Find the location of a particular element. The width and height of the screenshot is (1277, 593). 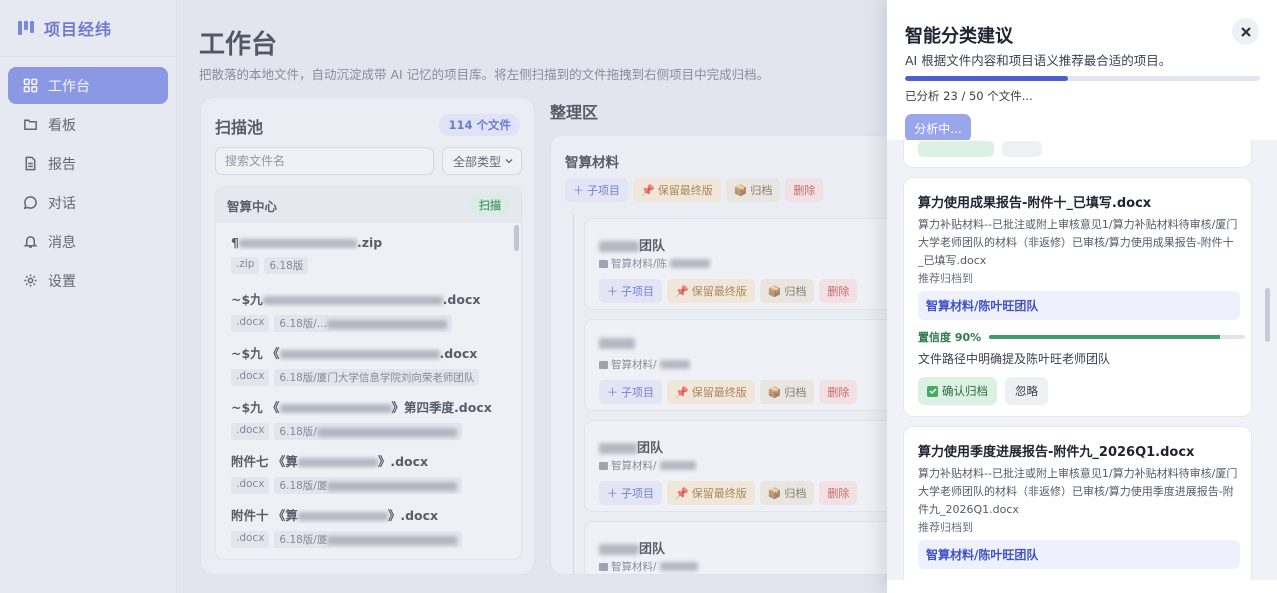

confirm-archive-button: 确认归档 is located at coordinates (957, 391).